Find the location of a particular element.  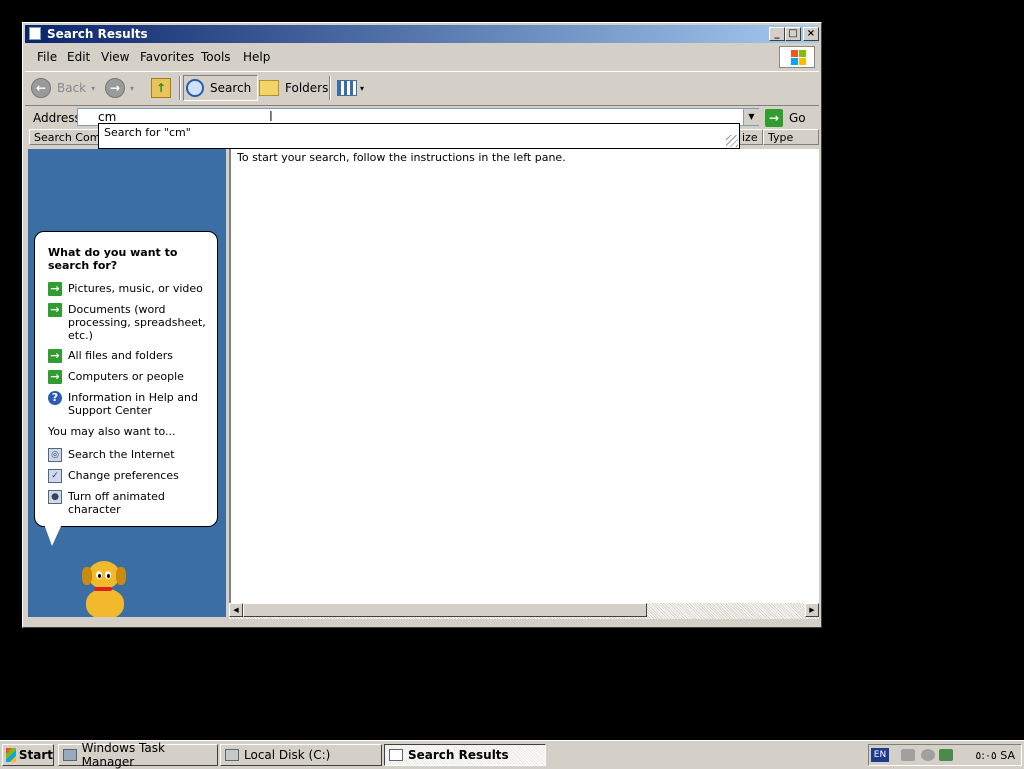

back-arrow-icon: ← is located at coordinates (41, 88).